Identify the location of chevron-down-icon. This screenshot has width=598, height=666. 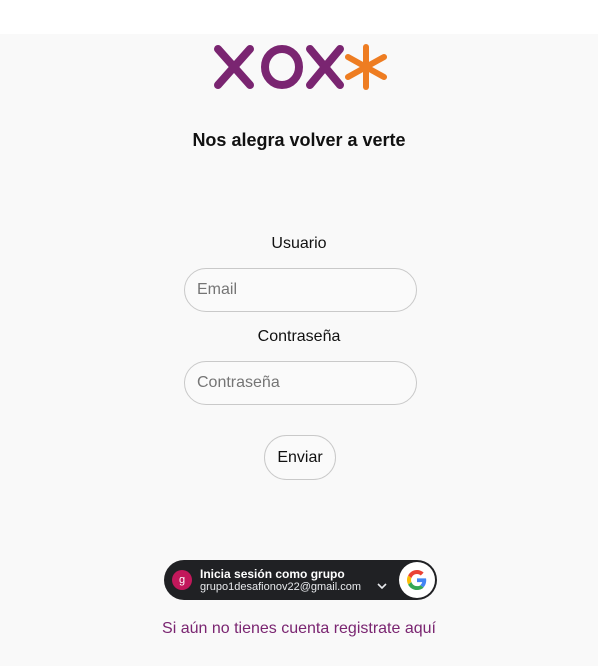
(382, 586).